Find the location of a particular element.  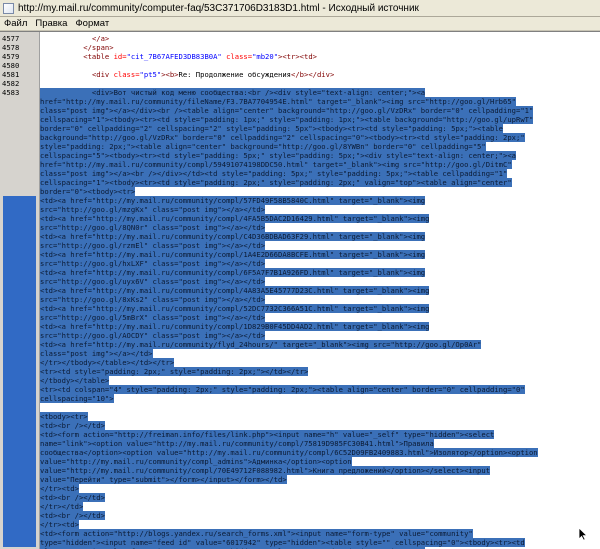

selected-code-line: cellspacing="10"> is located at coordinates (77, 398).